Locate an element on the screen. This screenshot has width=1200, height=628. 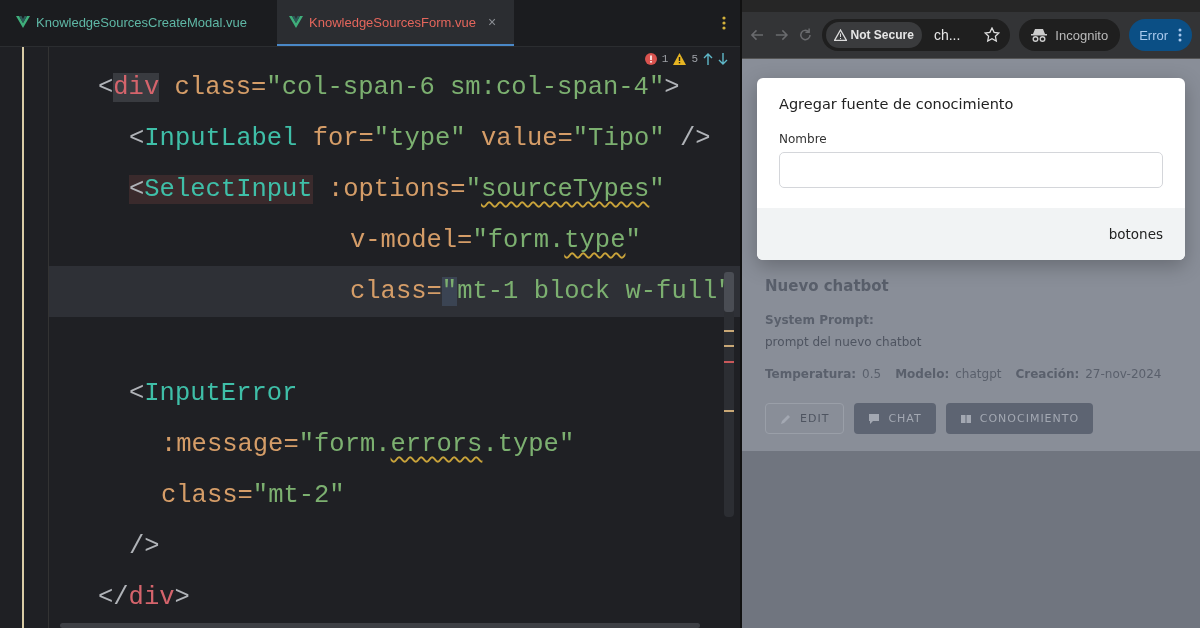
action-button: CONOCIMIENTO is located at coordinates (1019, 418).